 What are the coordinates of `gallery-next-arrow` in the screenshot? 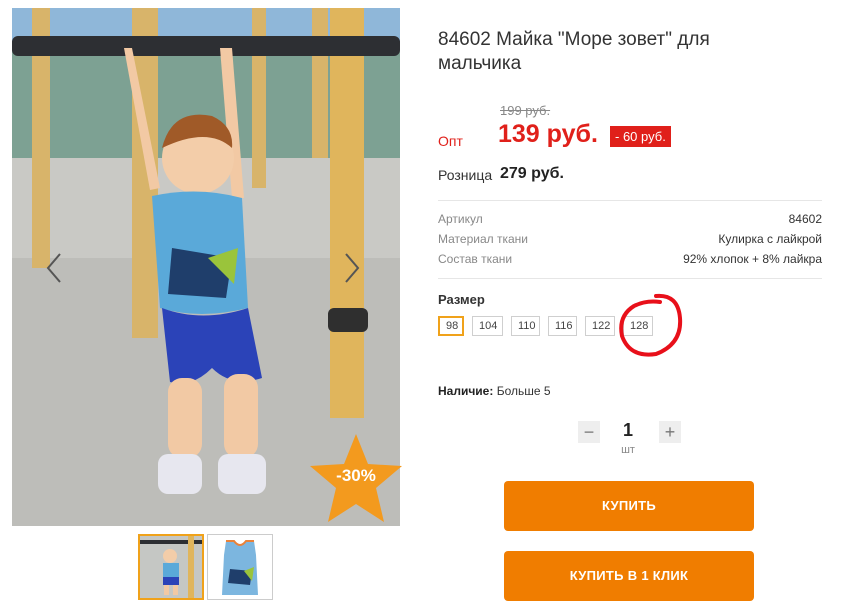 It's located at (352, 268).